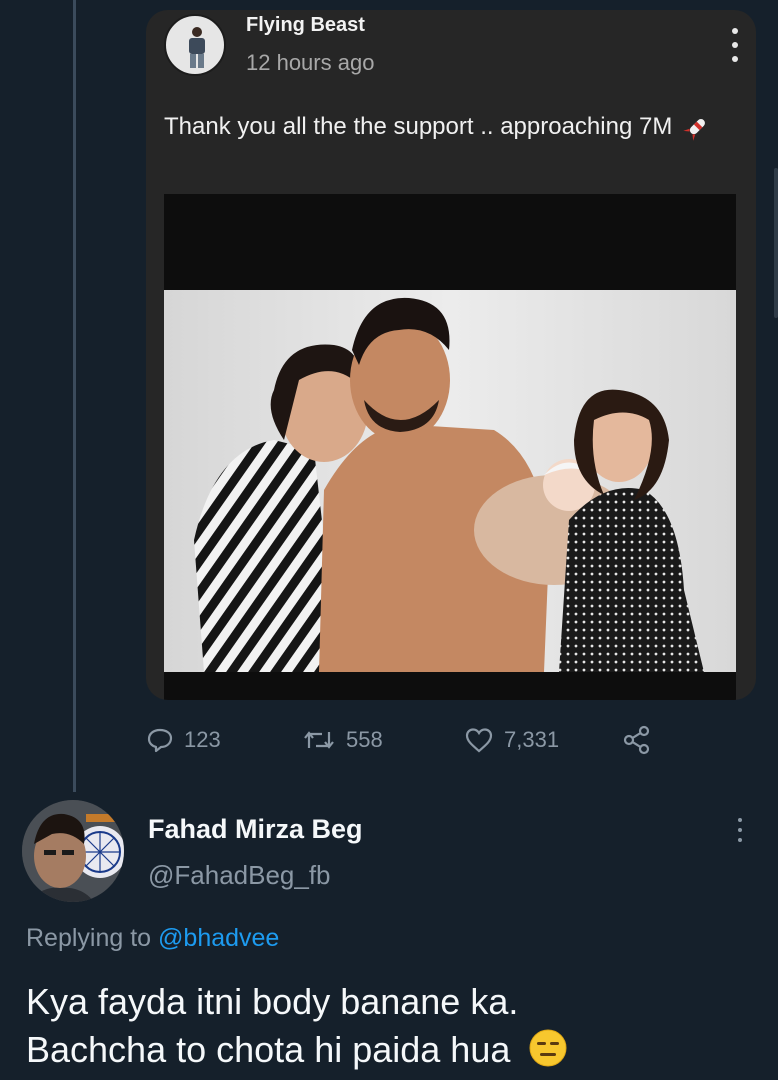 The width and height of the screenshot is (778, 1080). I want to click on post-author-name: Flying Beast, so click(305, 25).